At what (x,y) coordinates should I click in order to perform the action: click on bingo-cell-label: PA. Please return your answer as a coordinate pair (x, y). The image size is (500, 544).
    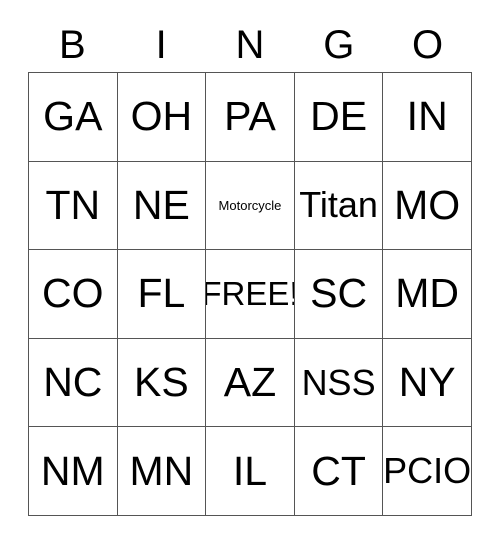
    Looking at the image, I should click on (250, 116).